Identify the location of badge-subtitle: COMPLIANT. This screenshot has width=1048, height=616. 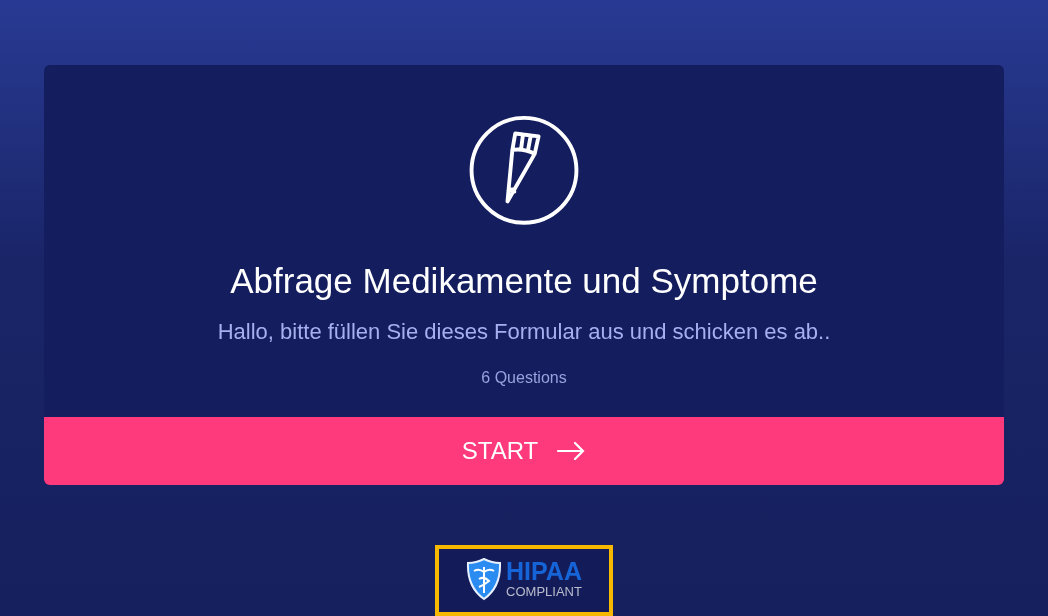
(544, 592).